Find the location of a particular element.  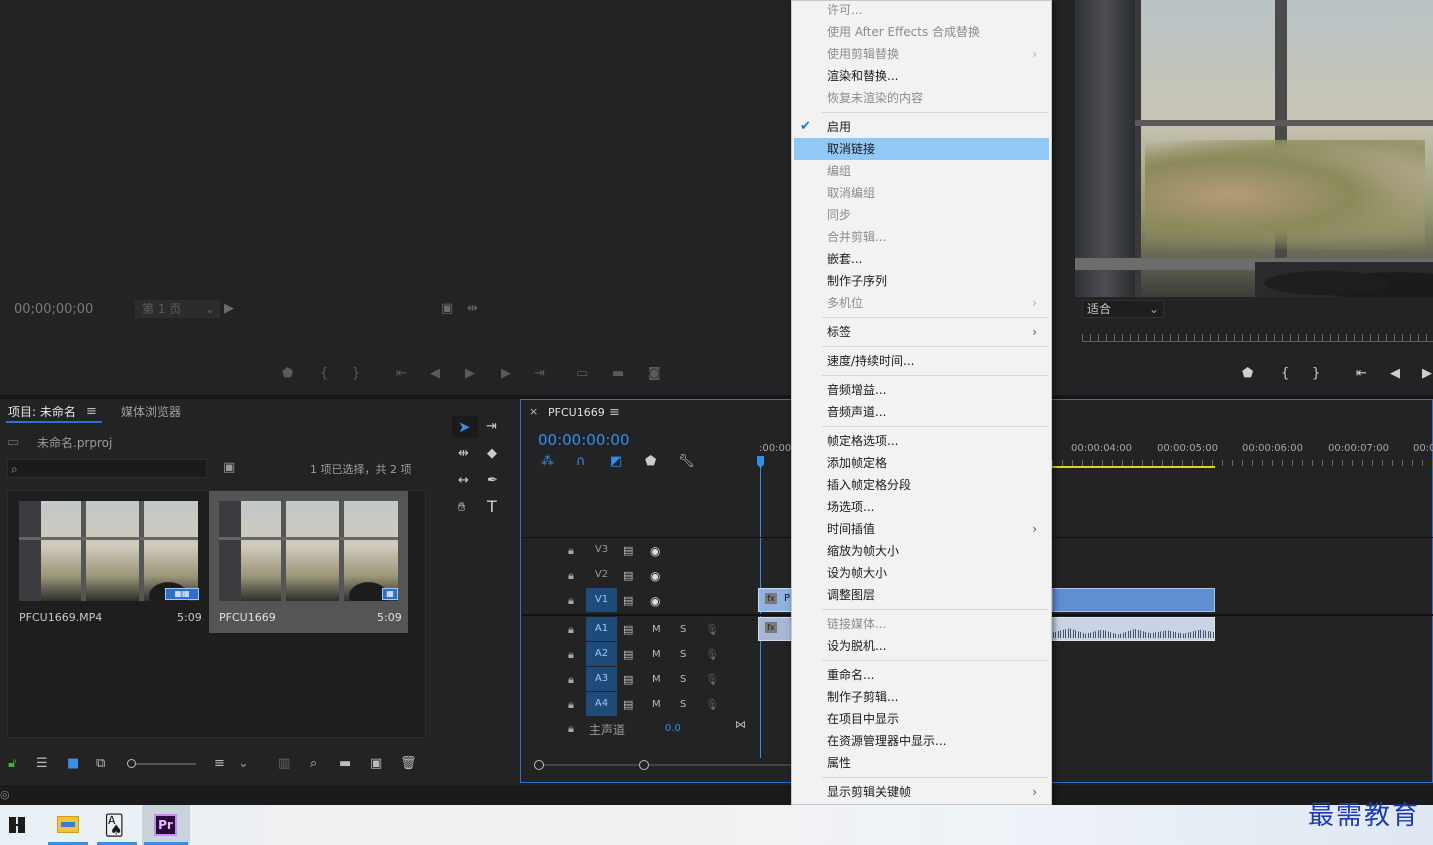

menu-item-adjustment-layer: 调整图层 is located at coordinates (921, 595).